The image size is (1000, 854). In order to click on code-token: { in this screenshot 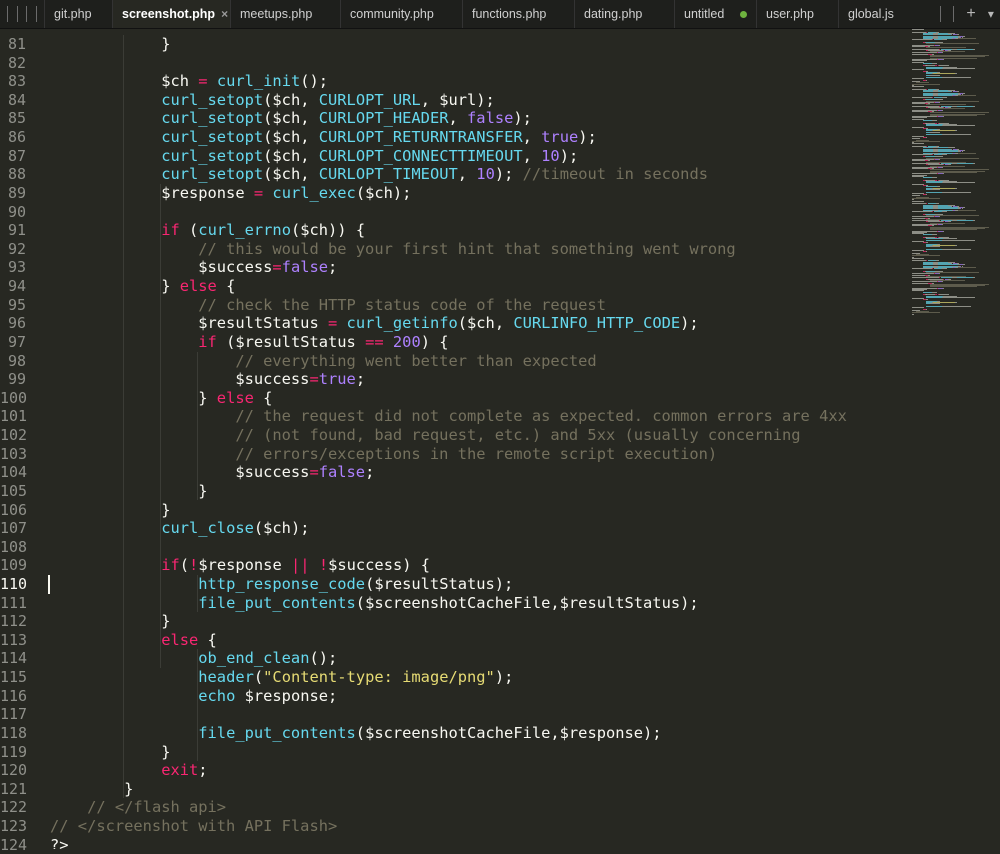, I will do `click(207, 639)`.